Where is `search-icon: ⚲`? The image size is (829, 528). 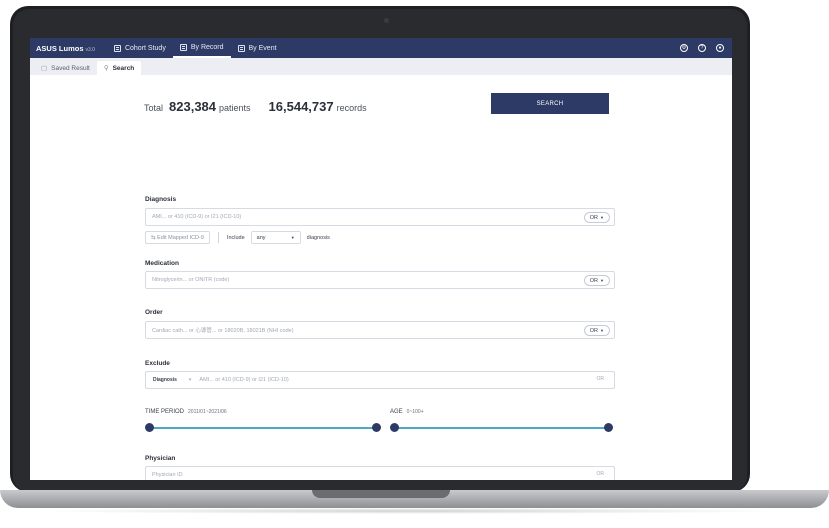
search-icon: ⚲ is located at coordinates (106, 68).